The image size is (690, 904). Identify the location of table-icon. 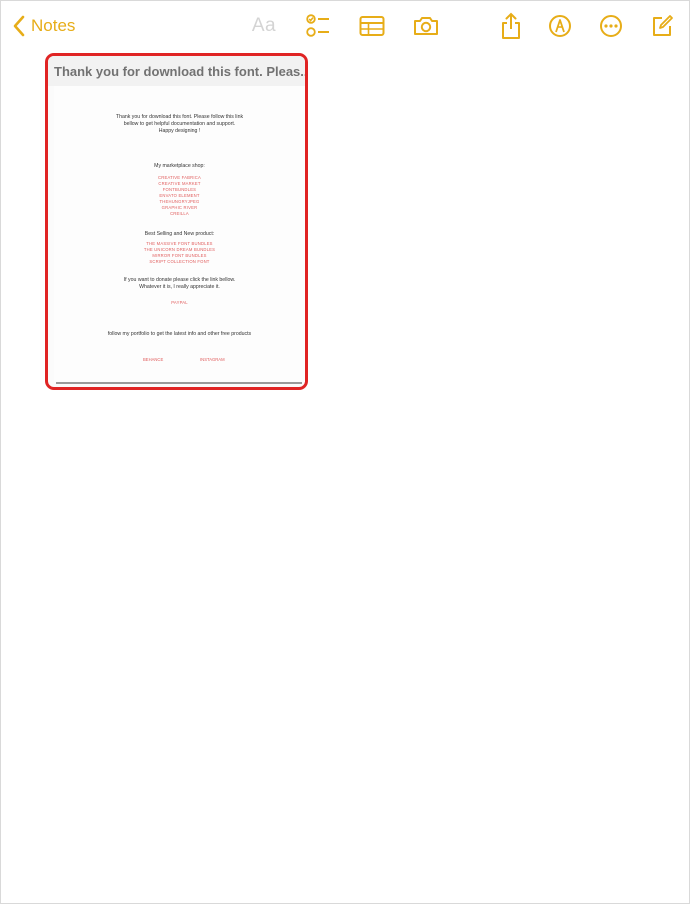
(372, 26).